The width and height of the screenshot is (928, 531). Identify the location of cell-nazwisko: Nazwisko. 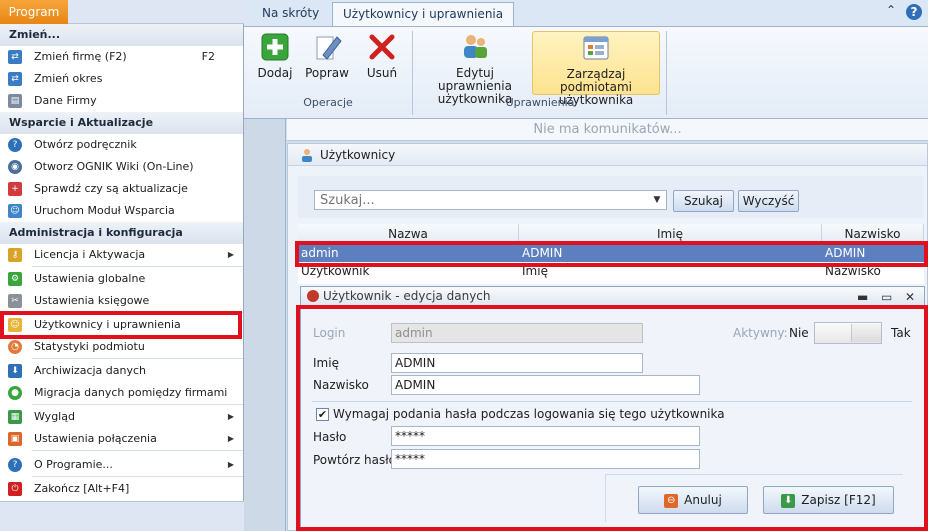
(853, 271).